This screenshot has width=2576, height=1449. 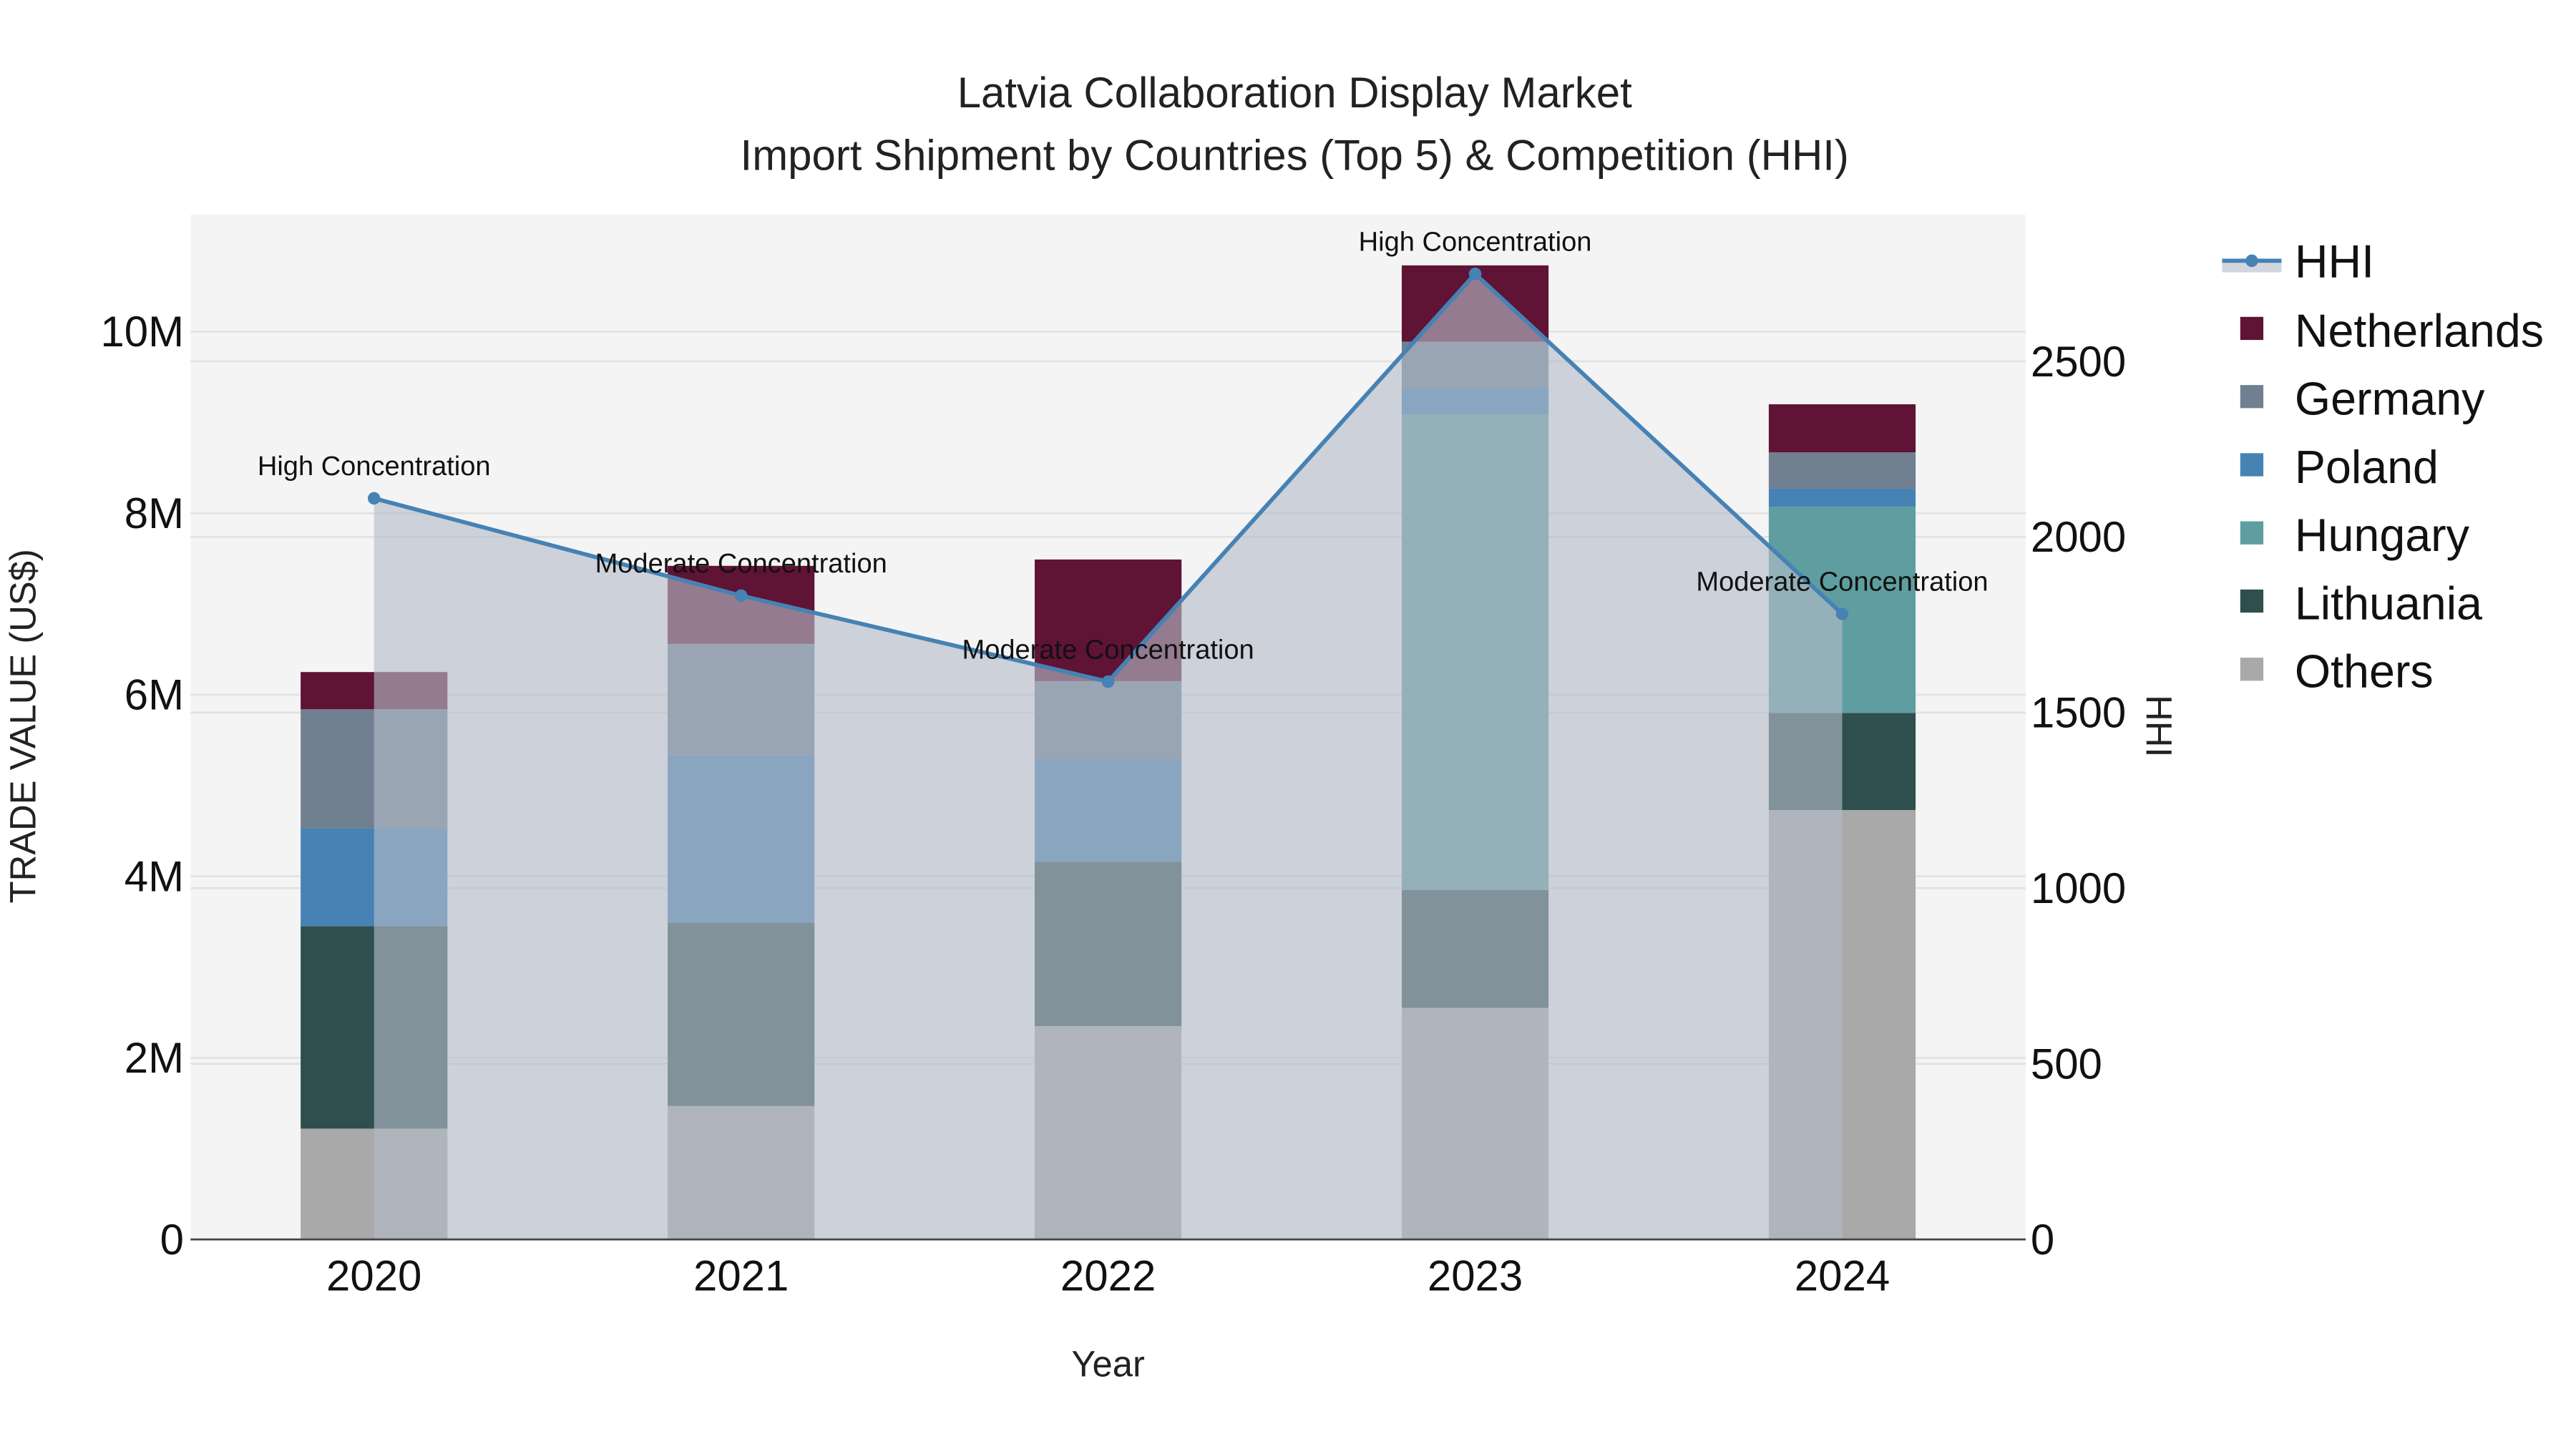 What do you see at coordinates (1108, 1364) in the screenshot?
I see `x-axis-label: Year` at bounding box center [1108, 1364].